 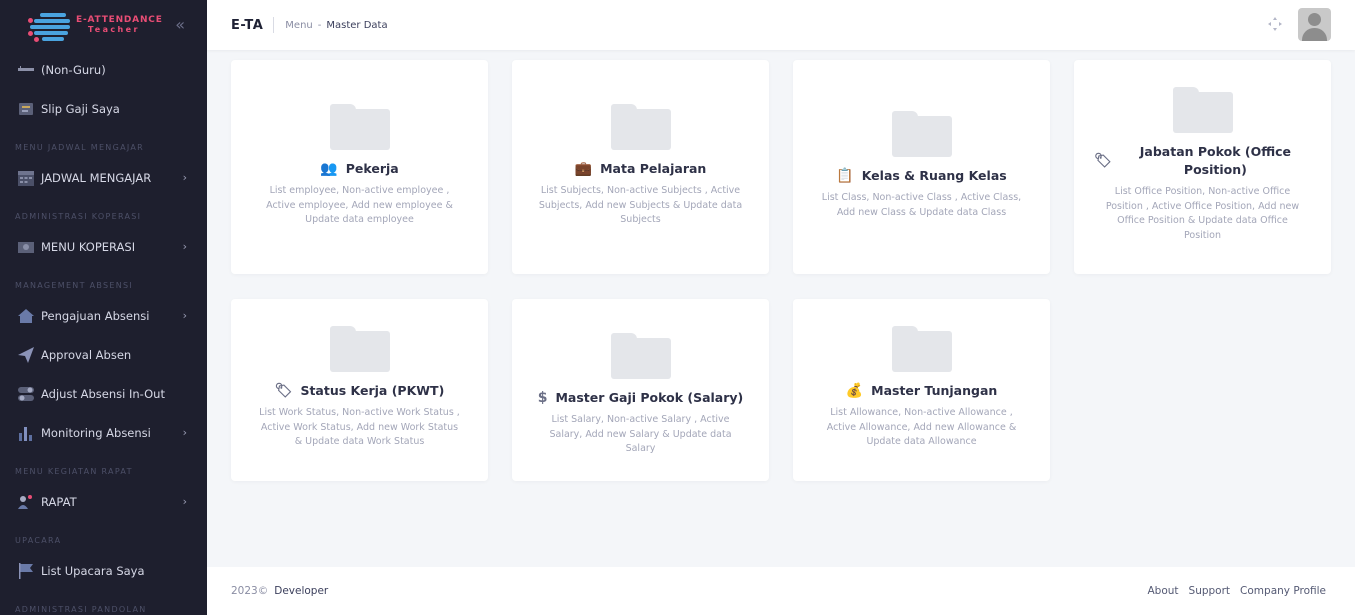 What do you see at coordinates (845, 176) in the screenshot?
I see `clipboard-icon: 📋` at bounding box center [845, 176].